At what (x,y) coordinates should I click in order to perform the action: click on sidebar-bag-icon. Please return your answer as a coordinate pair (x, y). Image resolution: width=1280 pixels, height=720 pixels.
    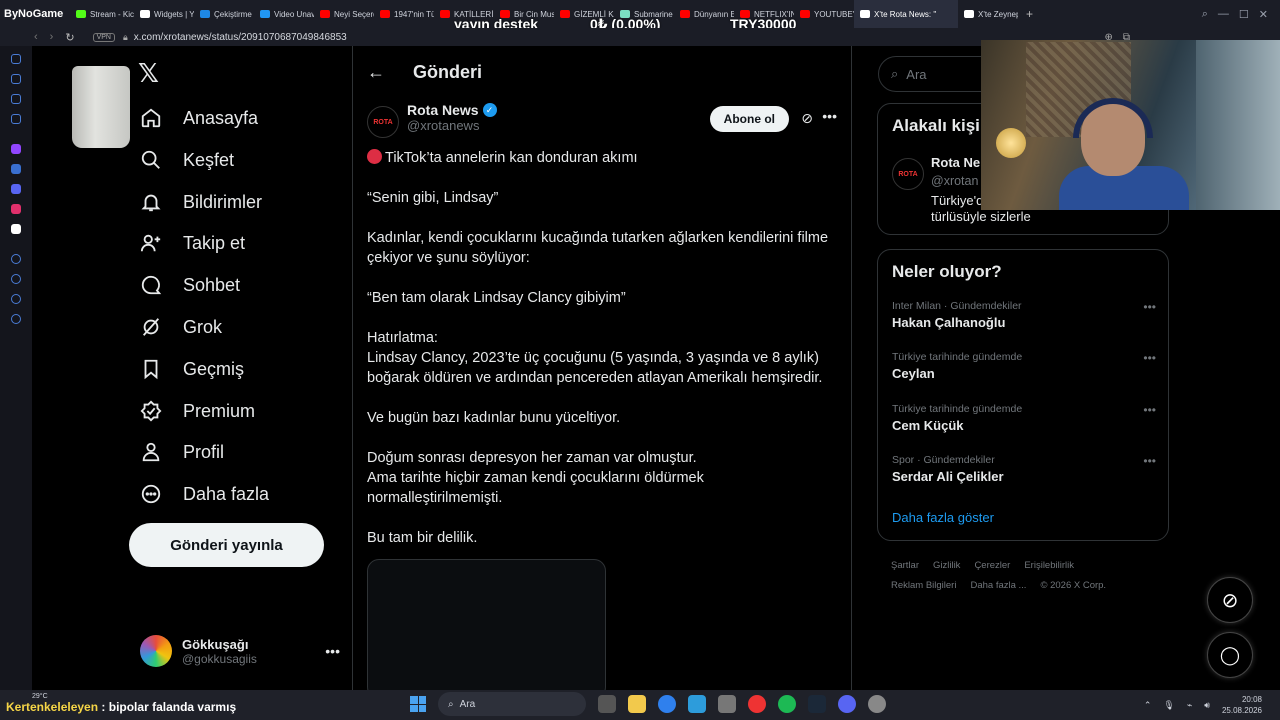
    Looking at the image, I should click on (16, 79).